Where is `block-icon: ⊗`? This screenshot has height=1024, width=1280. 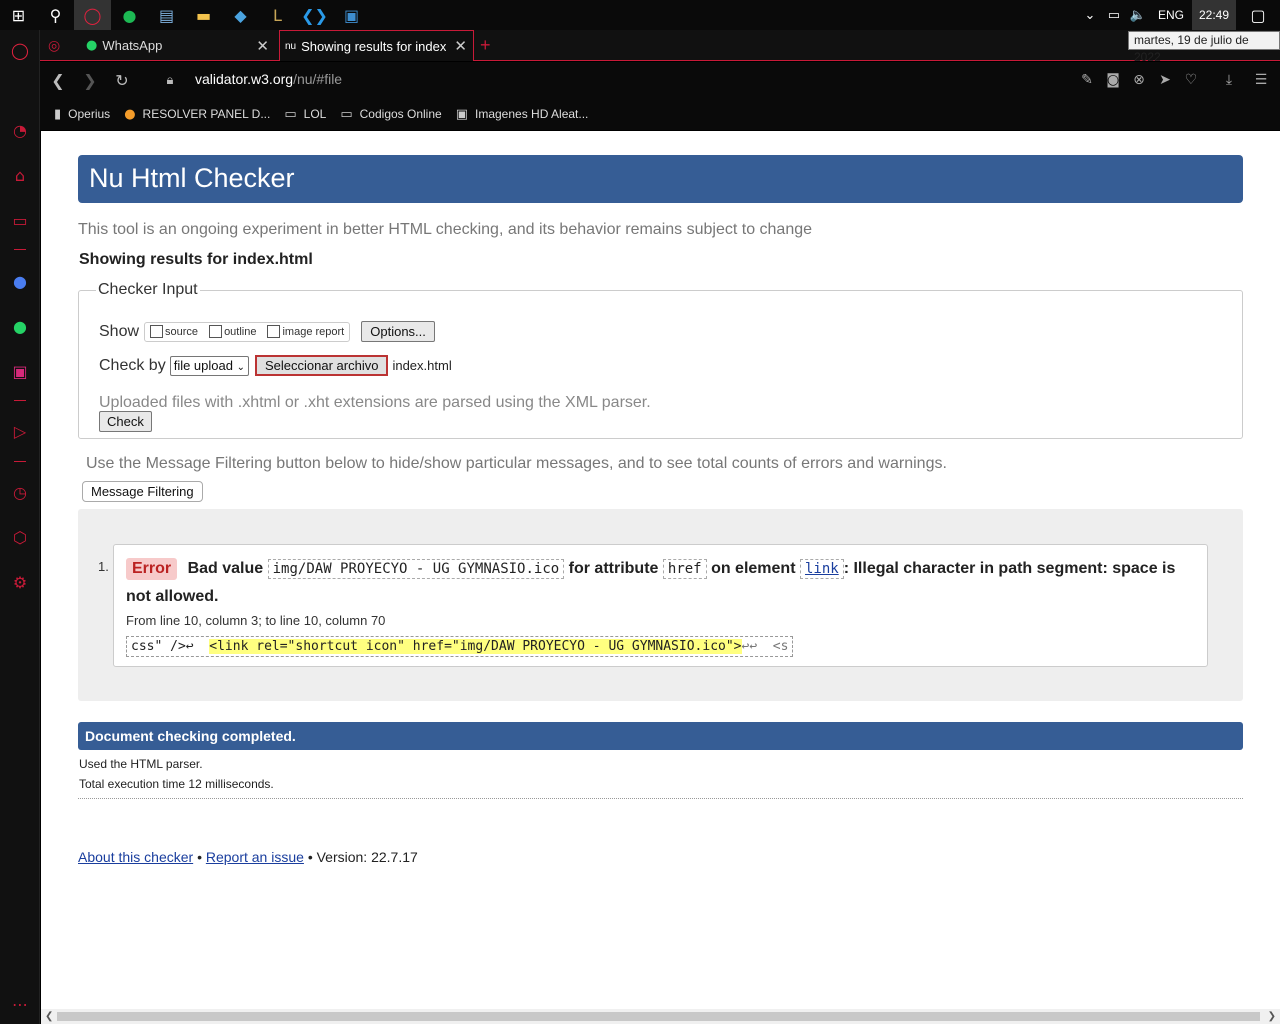 block-icon: ⊗ is located at coordinates (1139, 80).